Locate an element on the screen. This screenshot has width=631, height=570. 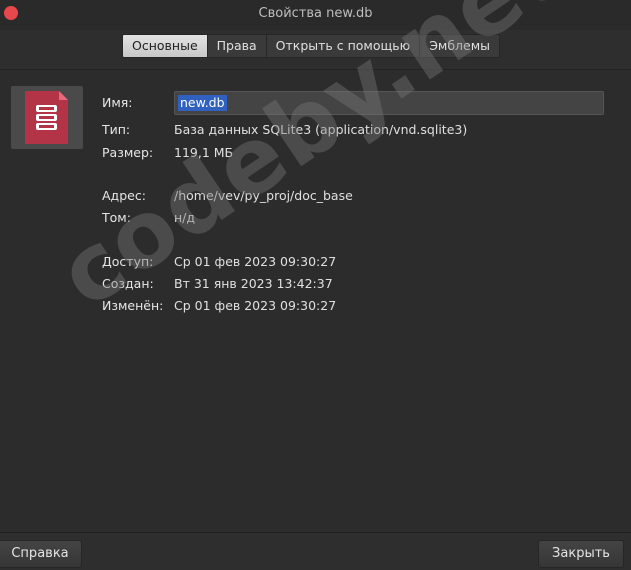
address-value: /home/vev/py_proj/doc_base is located at coordinates (263, 195).